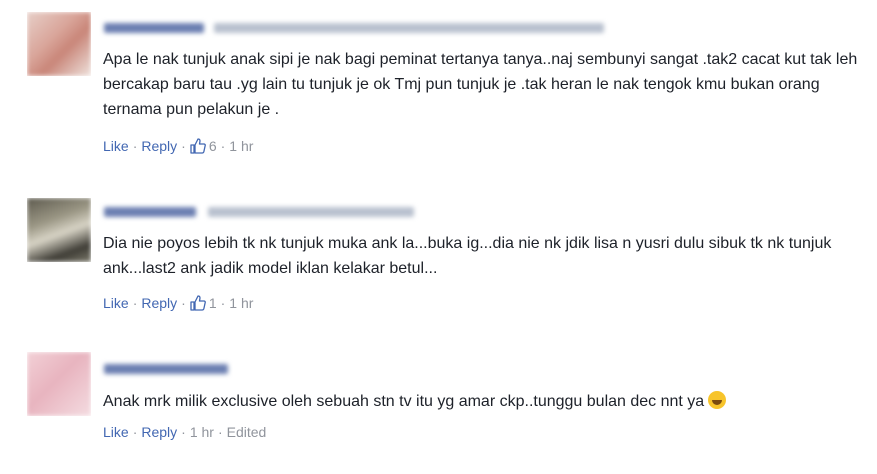 The image size is (877, 474). Describe the element at coordinates (247, 432) in the screenshot. I see `edited-label: Edited` at that location.